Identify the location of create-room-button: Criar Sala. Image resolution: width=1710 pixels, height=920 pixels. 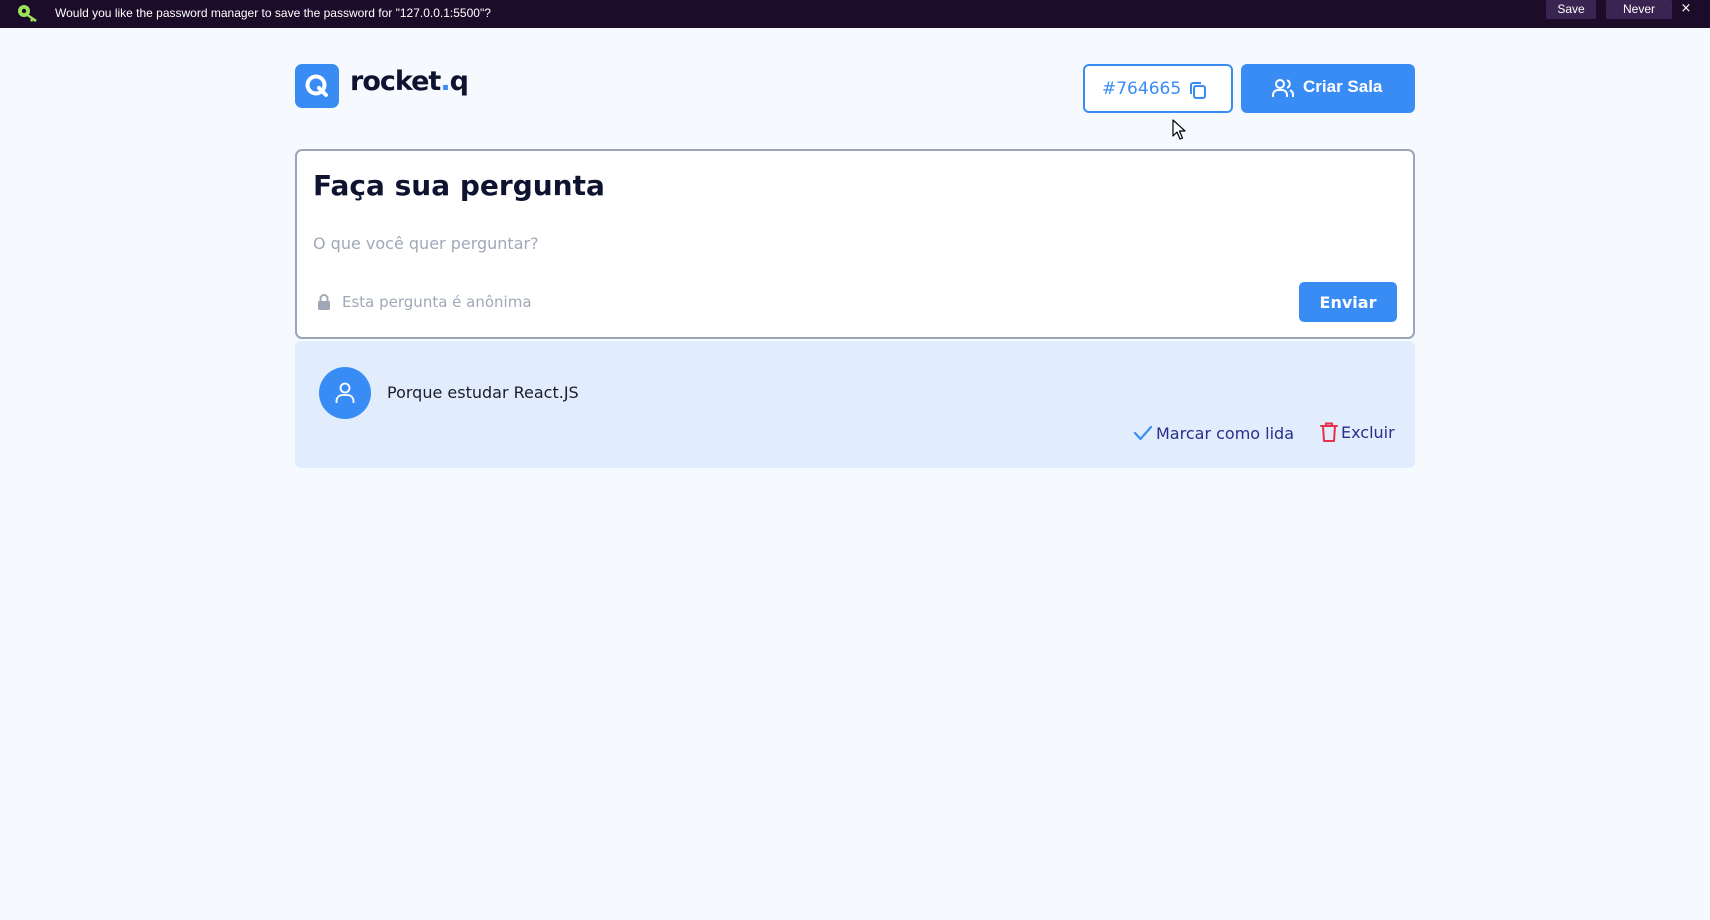
(1328, 88).